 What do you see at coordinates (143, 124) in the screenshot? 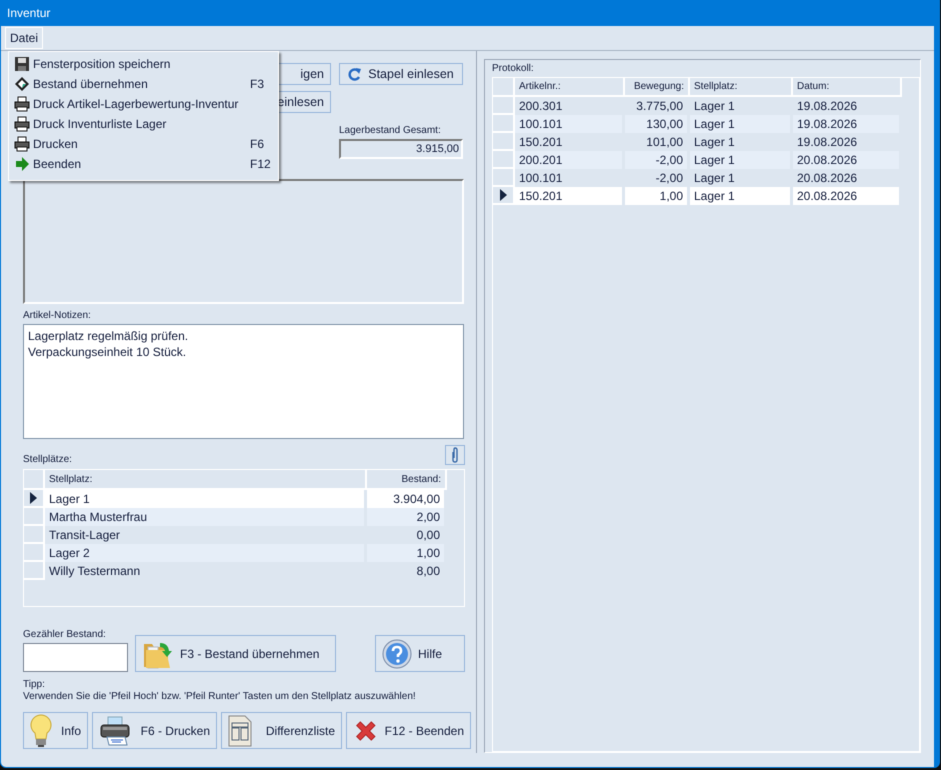
I see `menu-item: Druck Inventurliste Lager` at bounding box center [143, 124].